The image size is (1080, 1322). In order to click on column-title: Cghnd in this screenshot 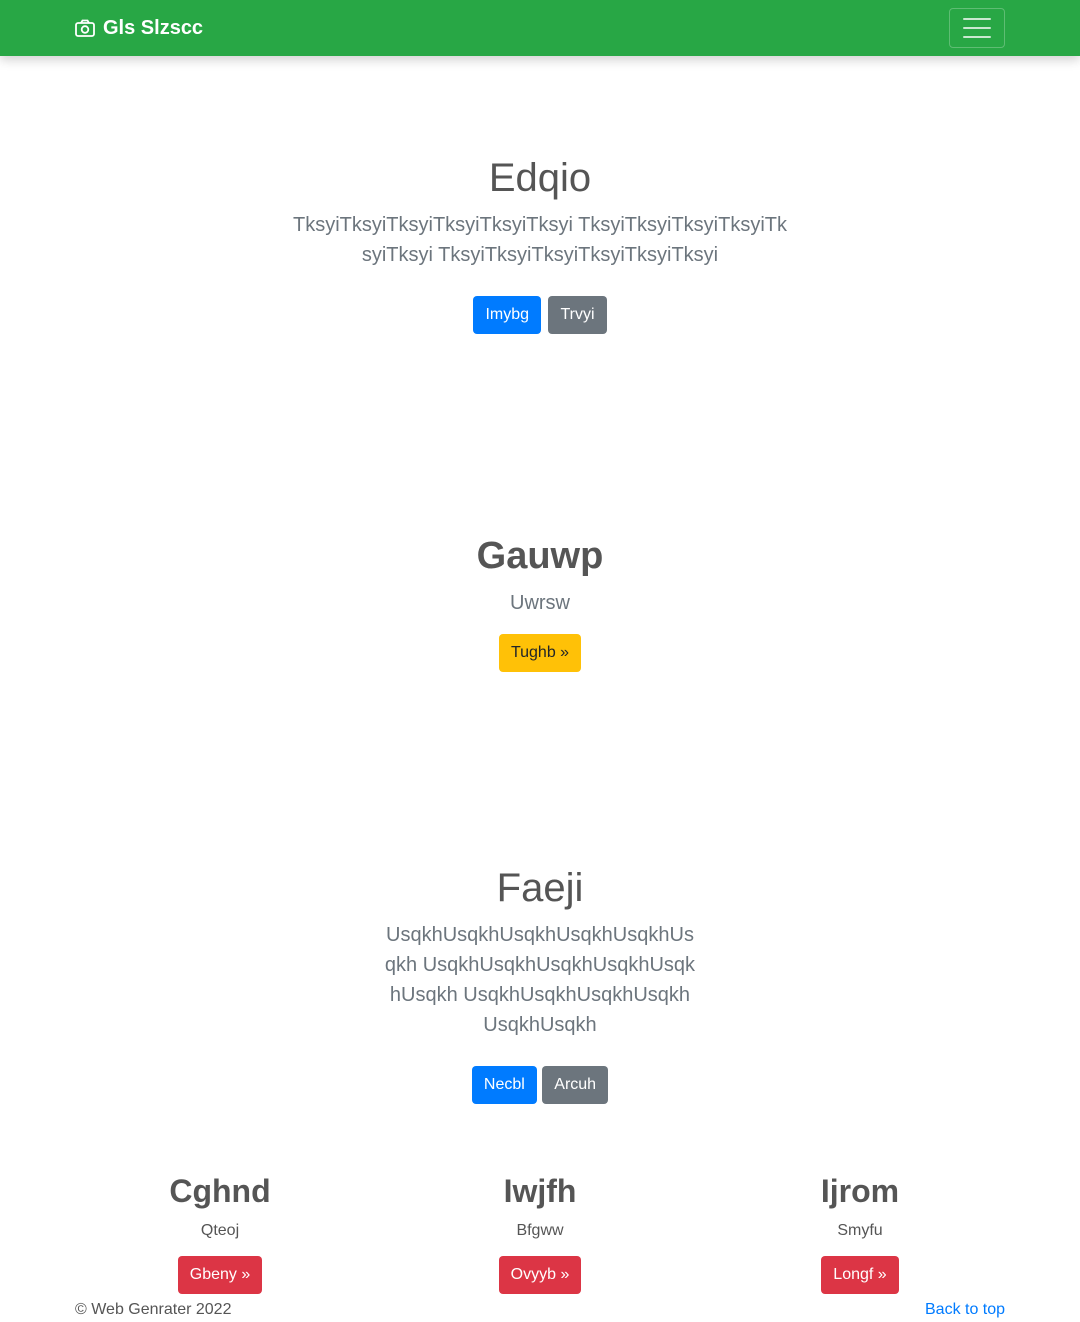, I will do `click(220, 1191)`.